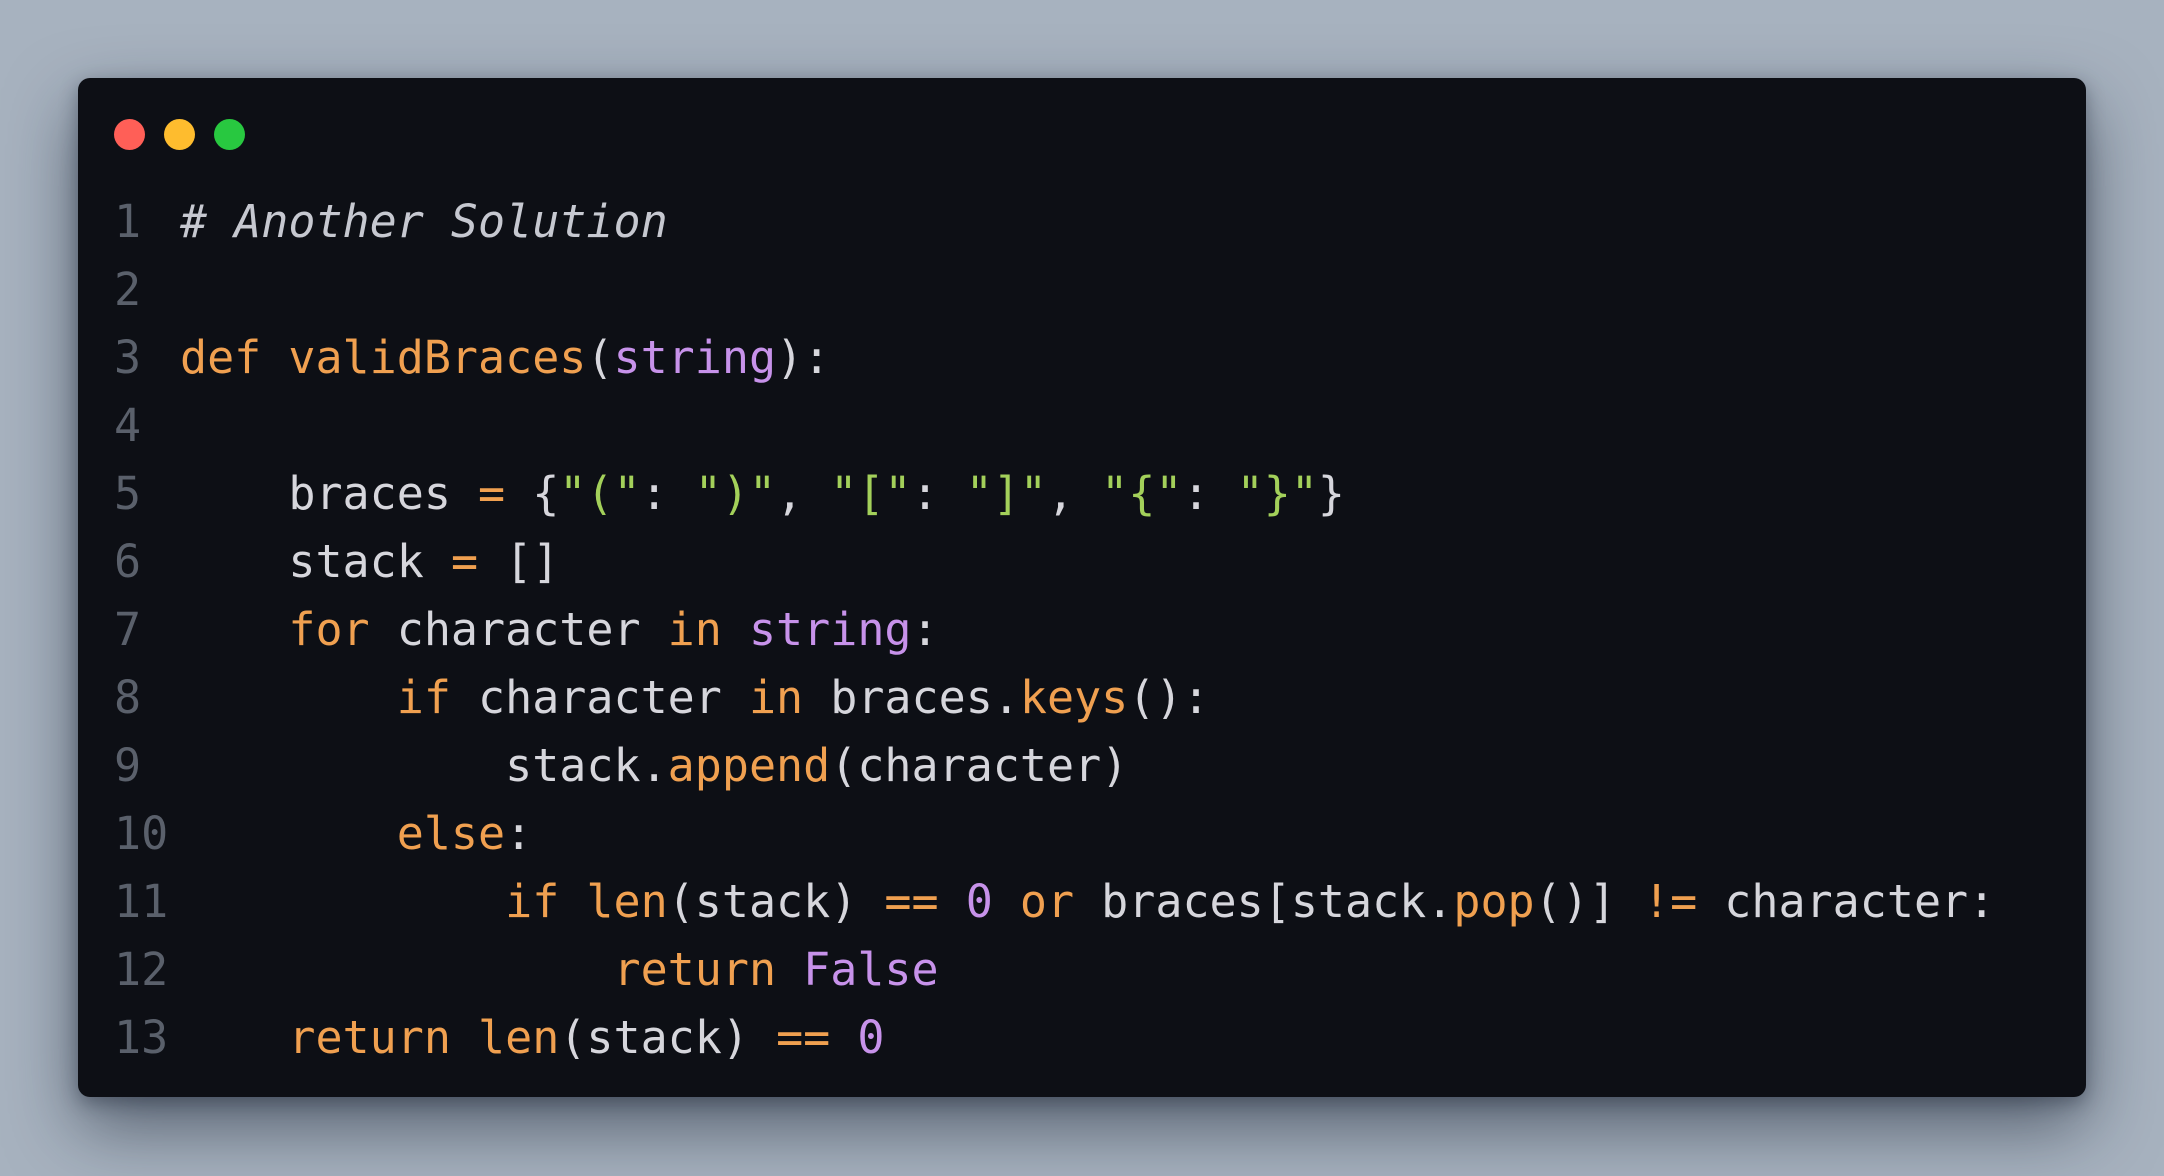 The height and width of the screenshot is (1176, 2164). I want to click on token-keyword: in, so click(776, 697).